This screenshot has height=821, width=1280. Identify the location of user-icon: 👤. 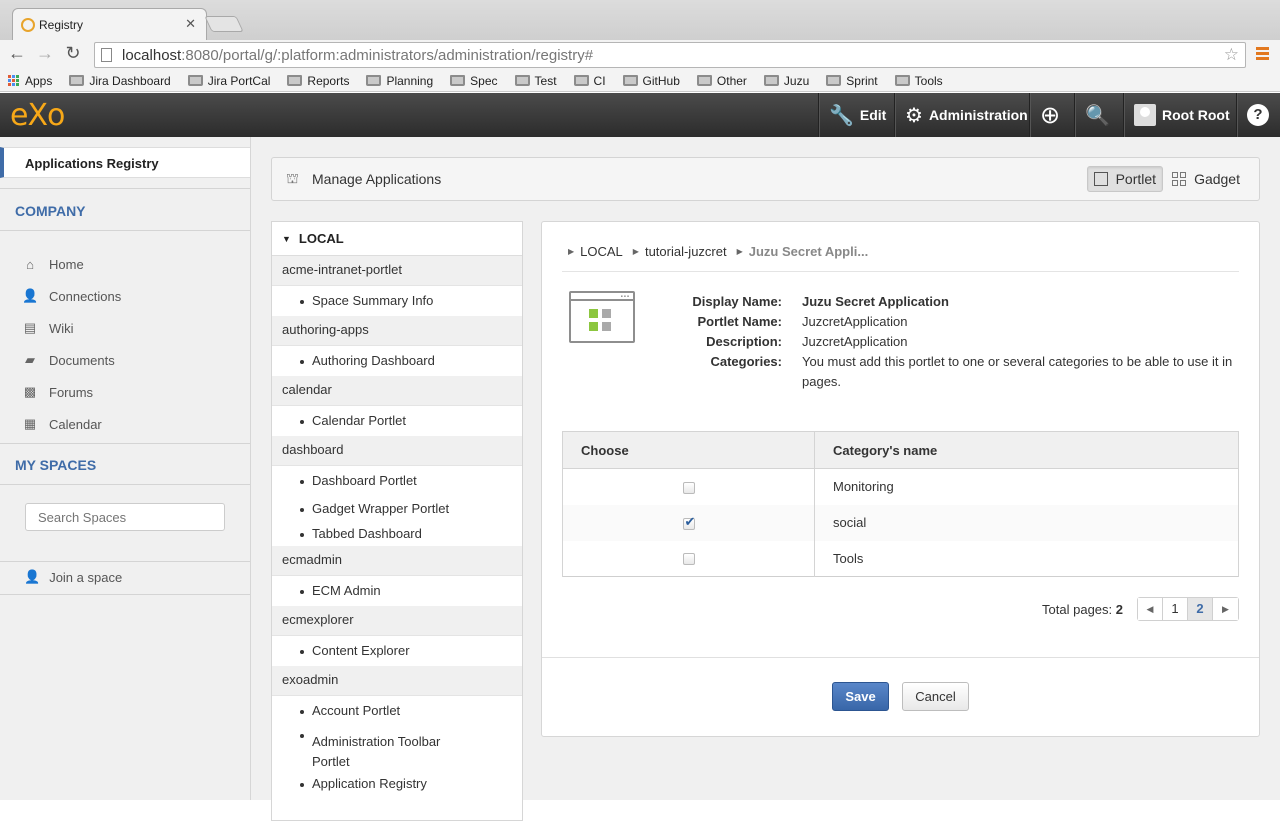
(30, 295).